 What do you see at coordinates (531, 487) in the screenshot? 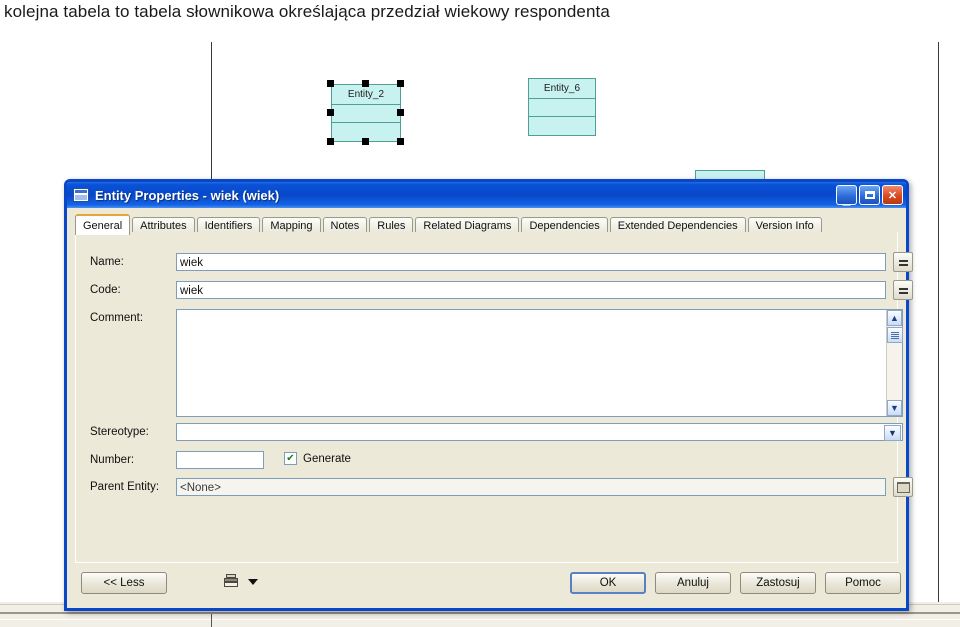
I see `parent-entity-input: <None>` at bounding box center [531, 487].